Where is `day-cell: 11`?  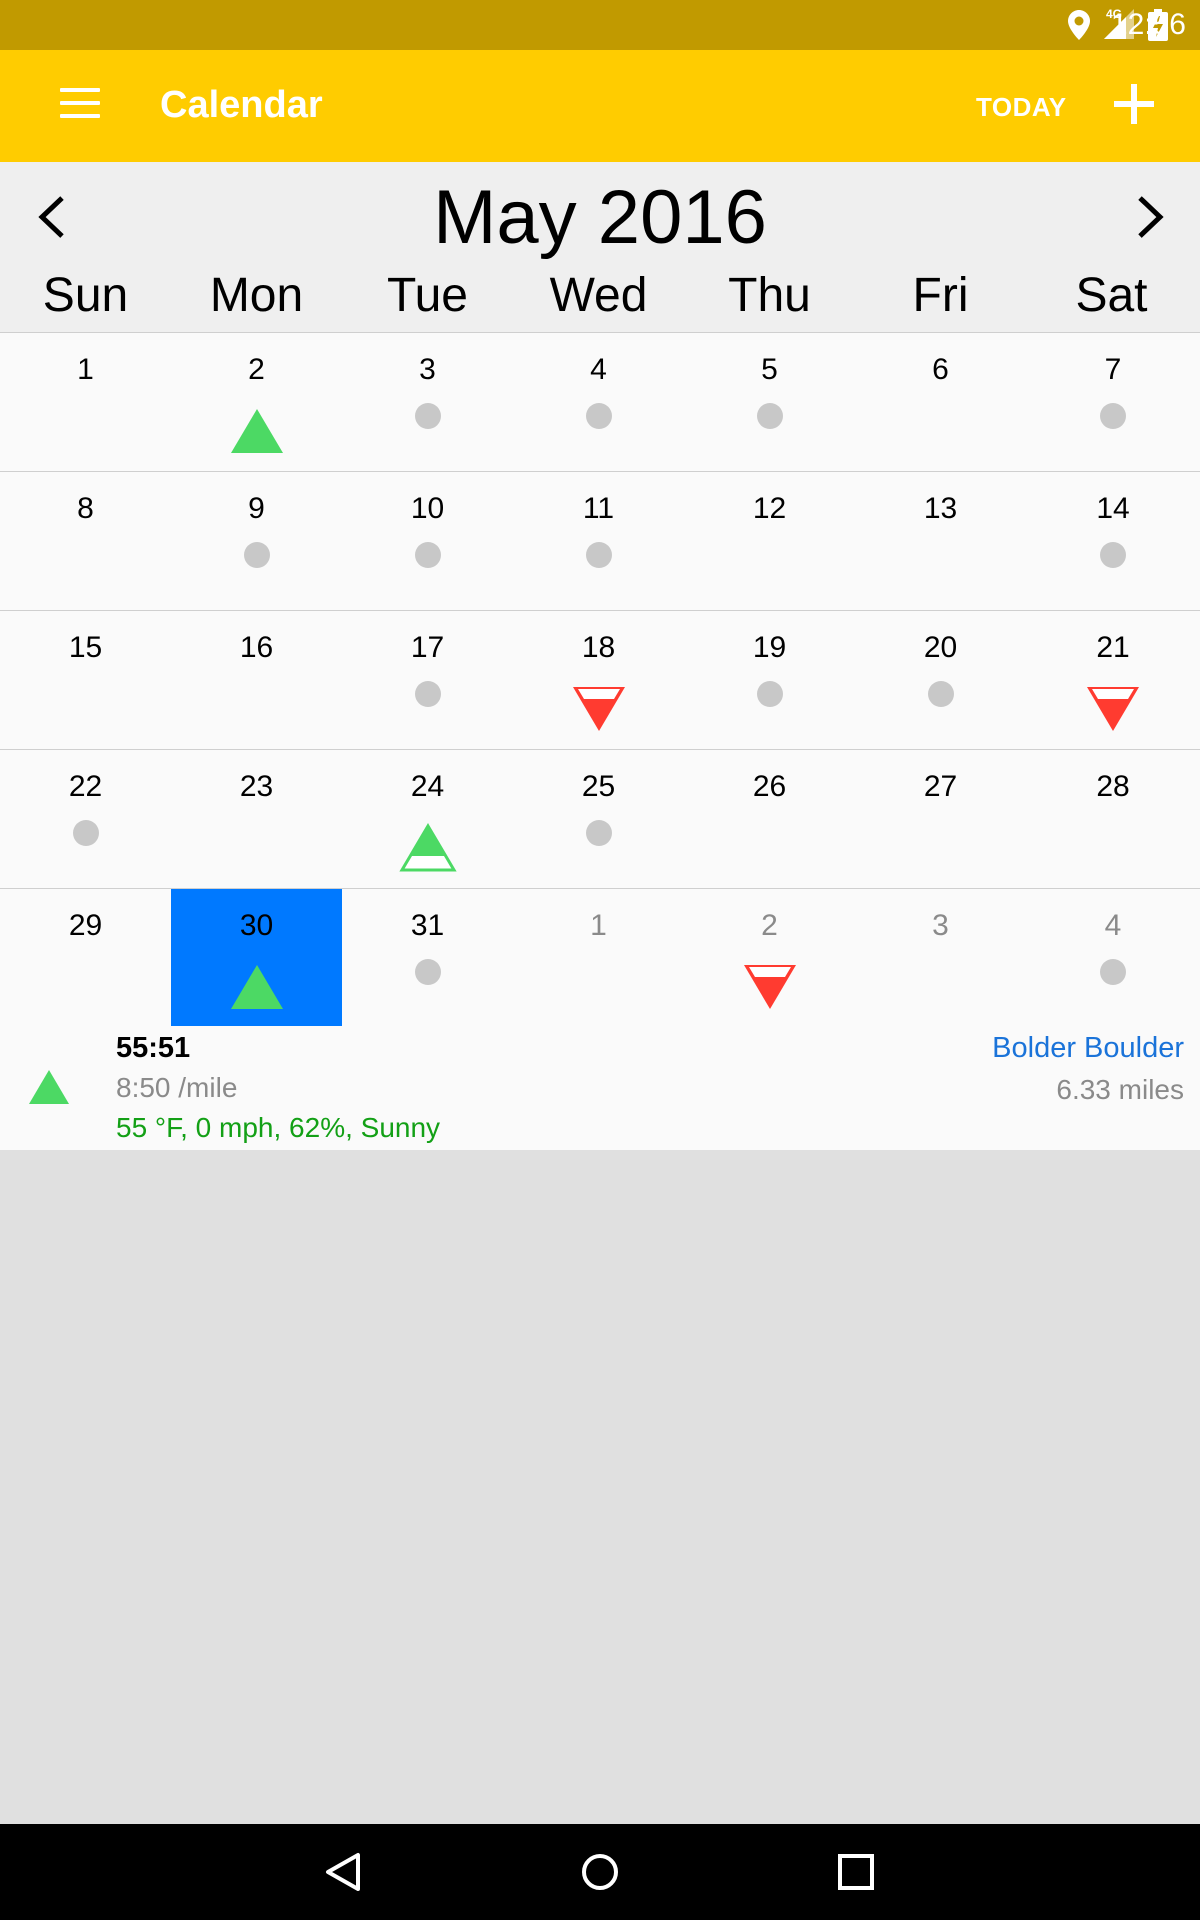 day-cell: 11 is located at coordinates (598, 541).